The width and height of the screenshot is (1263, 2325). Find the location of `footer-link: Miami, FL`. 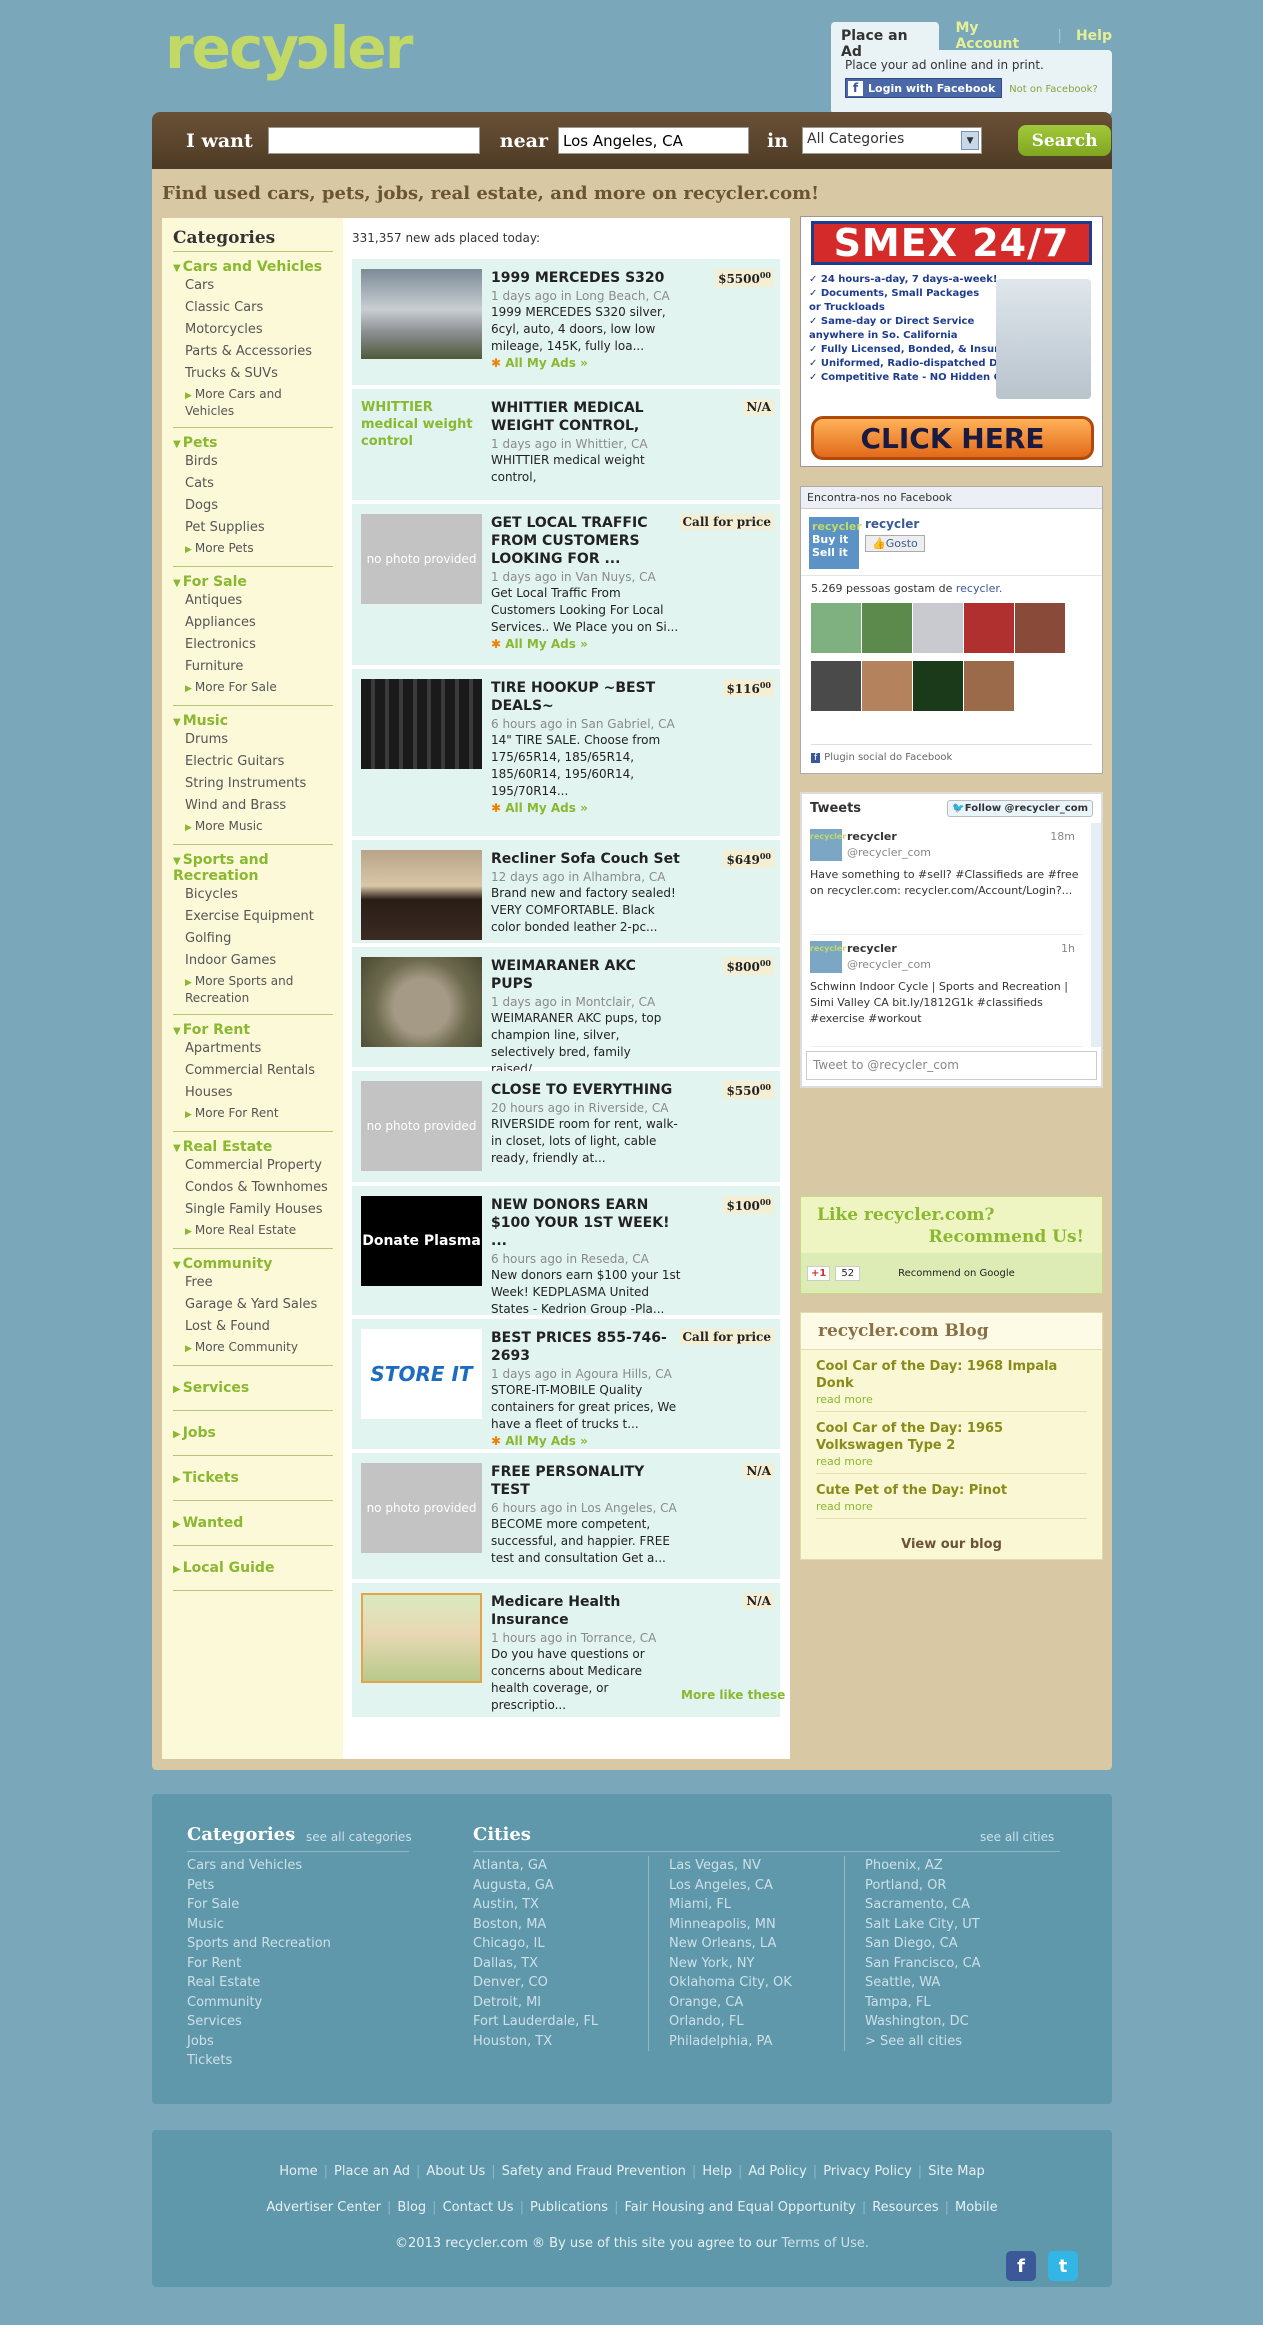

footer-link: Miami, FL is located at coordinates (730, 1905).